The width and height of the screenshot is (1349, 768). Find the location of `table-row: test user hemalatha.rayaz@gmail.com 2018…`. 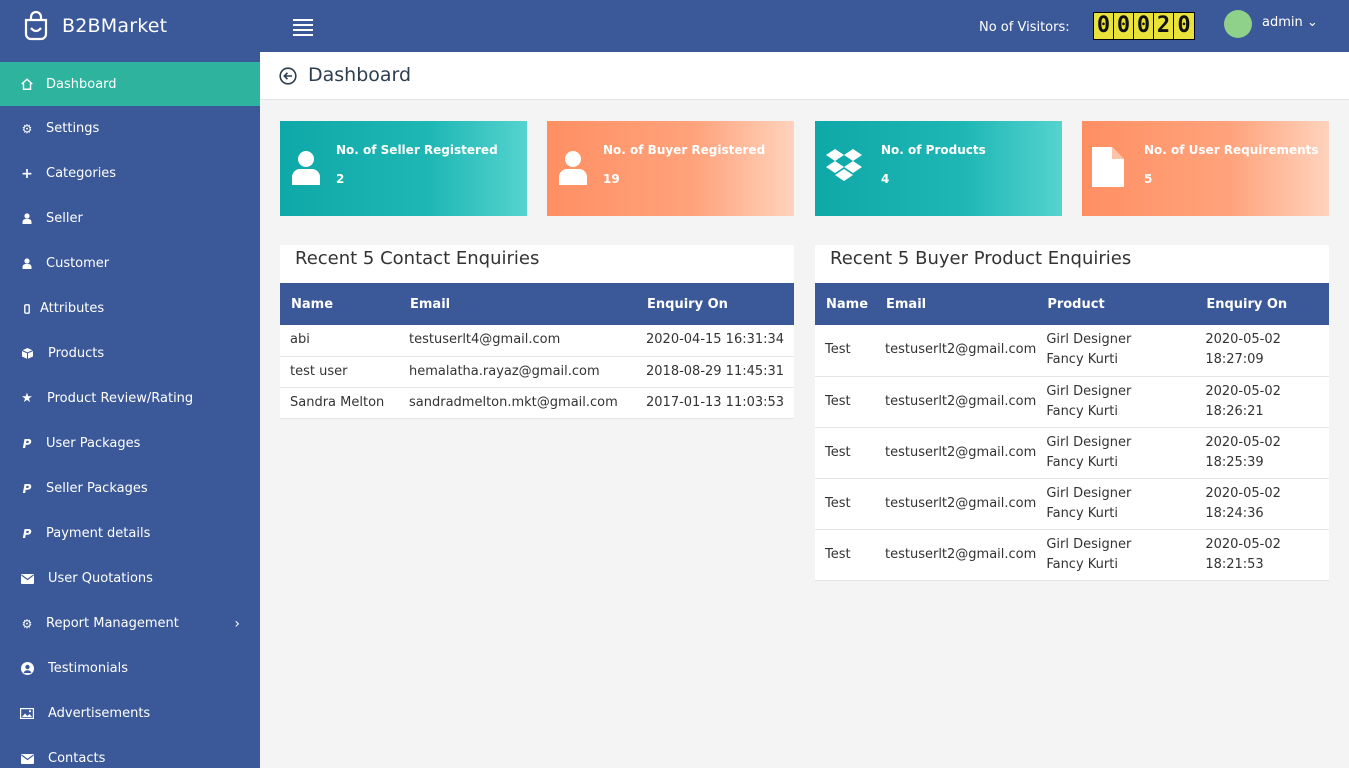

table-row: test user hemalatha.rayaz@gmail.com 2018… is located at coordinates (537, 372).